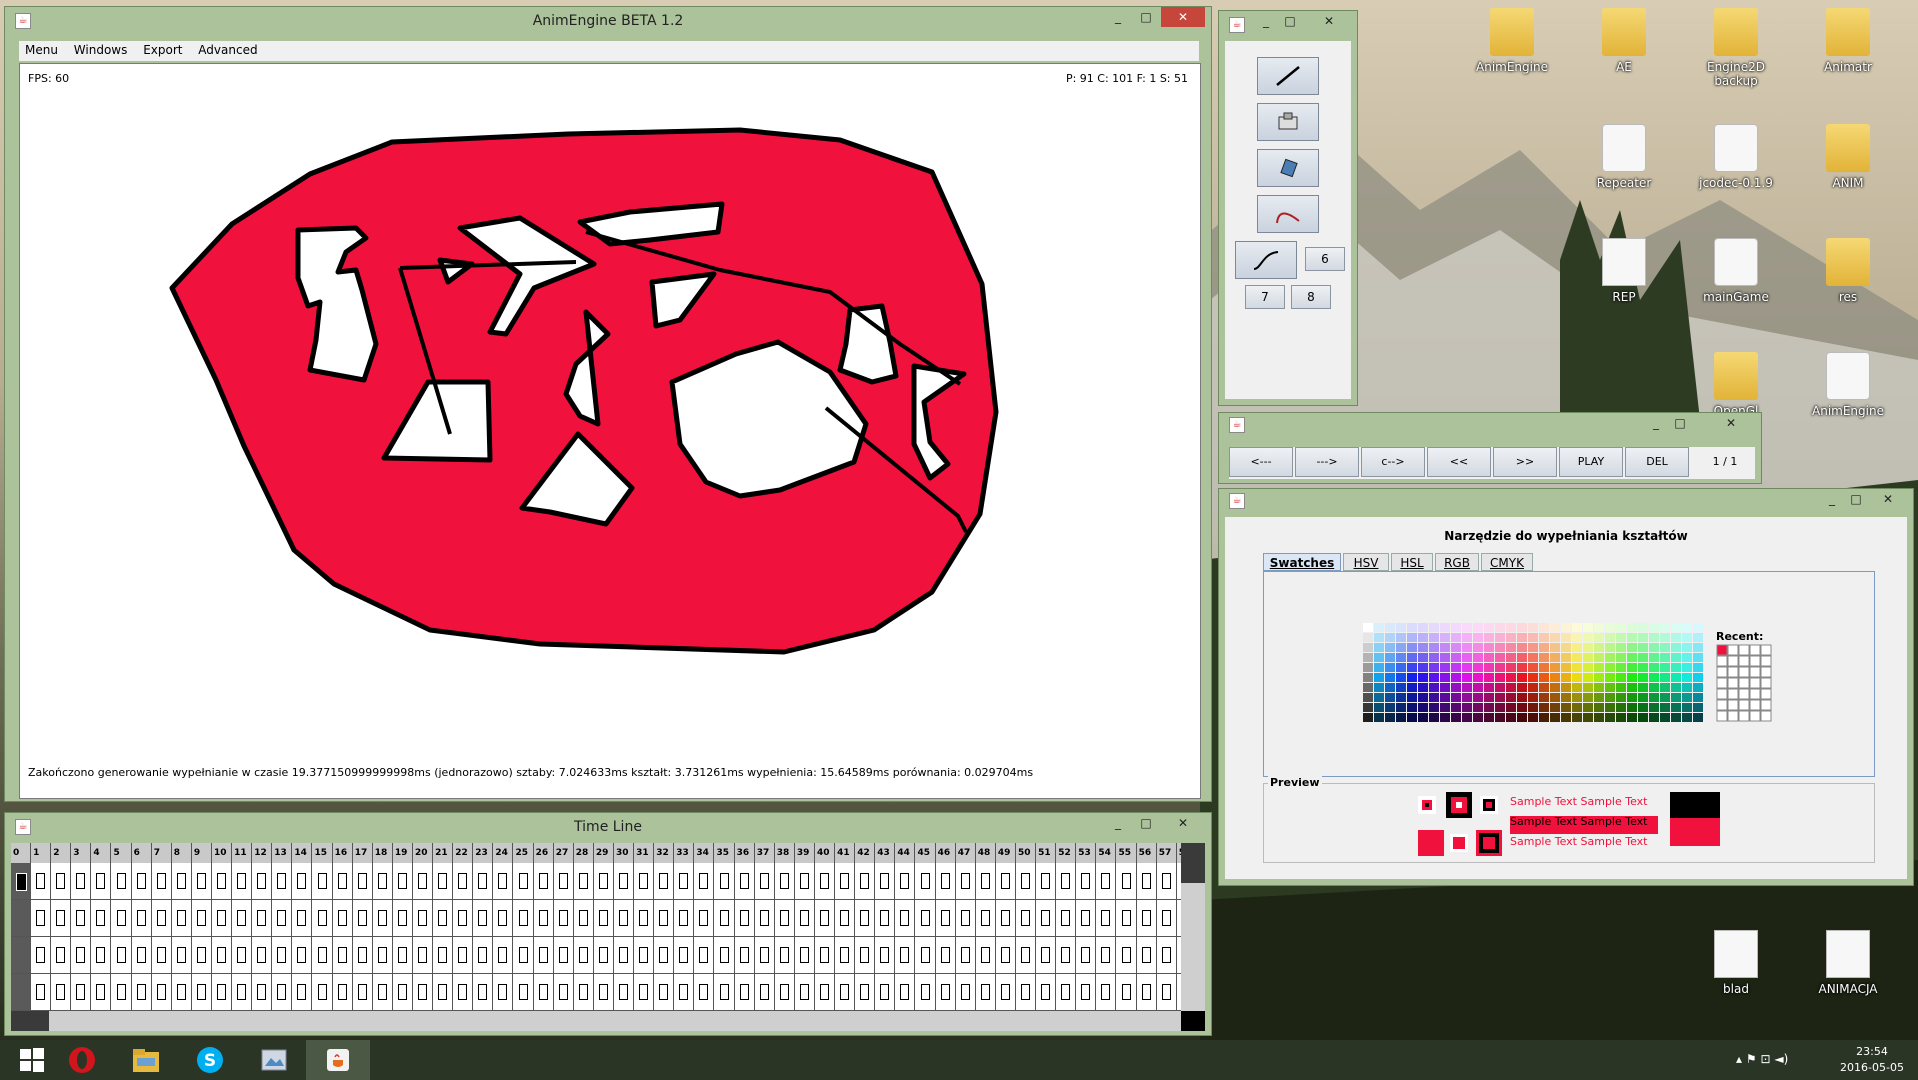 The image size is (1918, 1080). Describe the element at coordinates (1848, 271) in the screenshot. I see `desktop-icon-res: res` at that location.